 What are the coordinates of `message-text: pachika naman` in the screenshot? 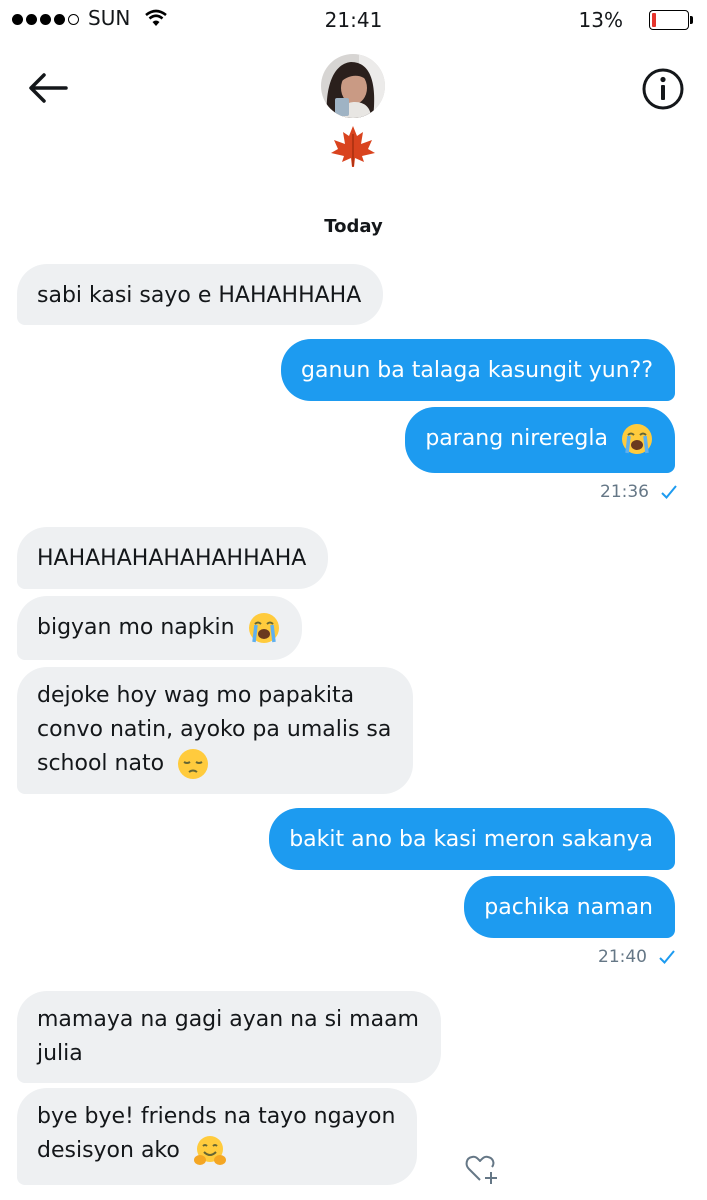 It's located at (568, 907).